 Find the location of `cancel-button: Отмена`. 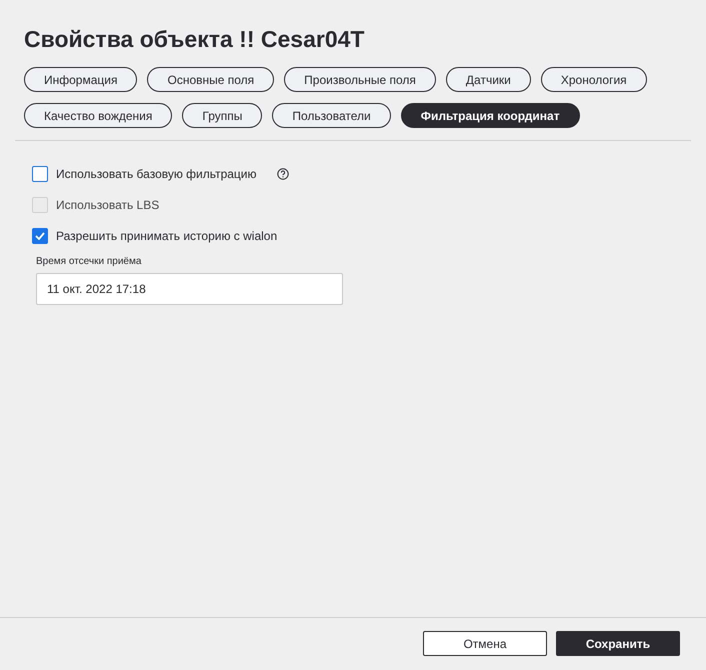

cancel-button: Отмена is located at coordinates (485, 643).